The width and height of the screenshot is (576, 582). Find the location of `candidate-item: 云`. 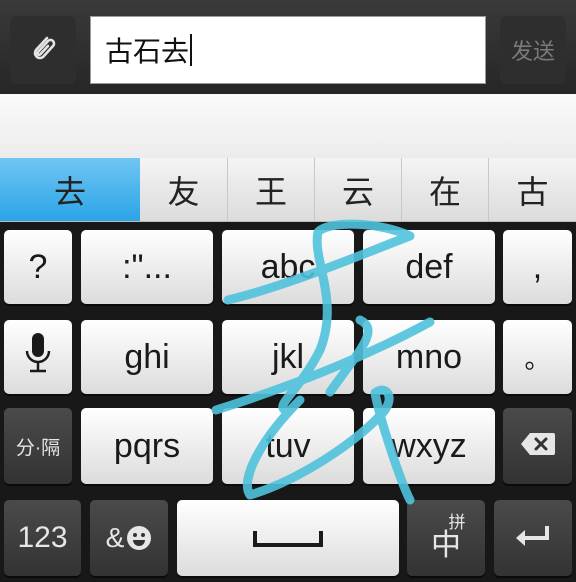

candidate-item: 云 is located at coordinates (358, 189).